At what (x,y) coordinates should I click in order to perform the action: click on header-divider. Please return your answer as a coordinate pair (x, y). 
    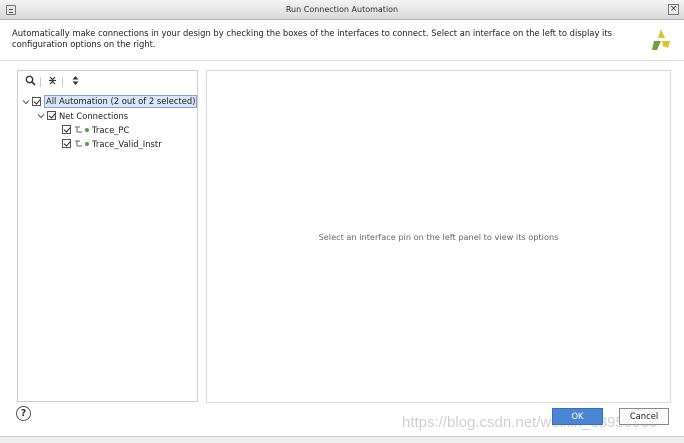
    Looking at the image, I should click on (342, 60).